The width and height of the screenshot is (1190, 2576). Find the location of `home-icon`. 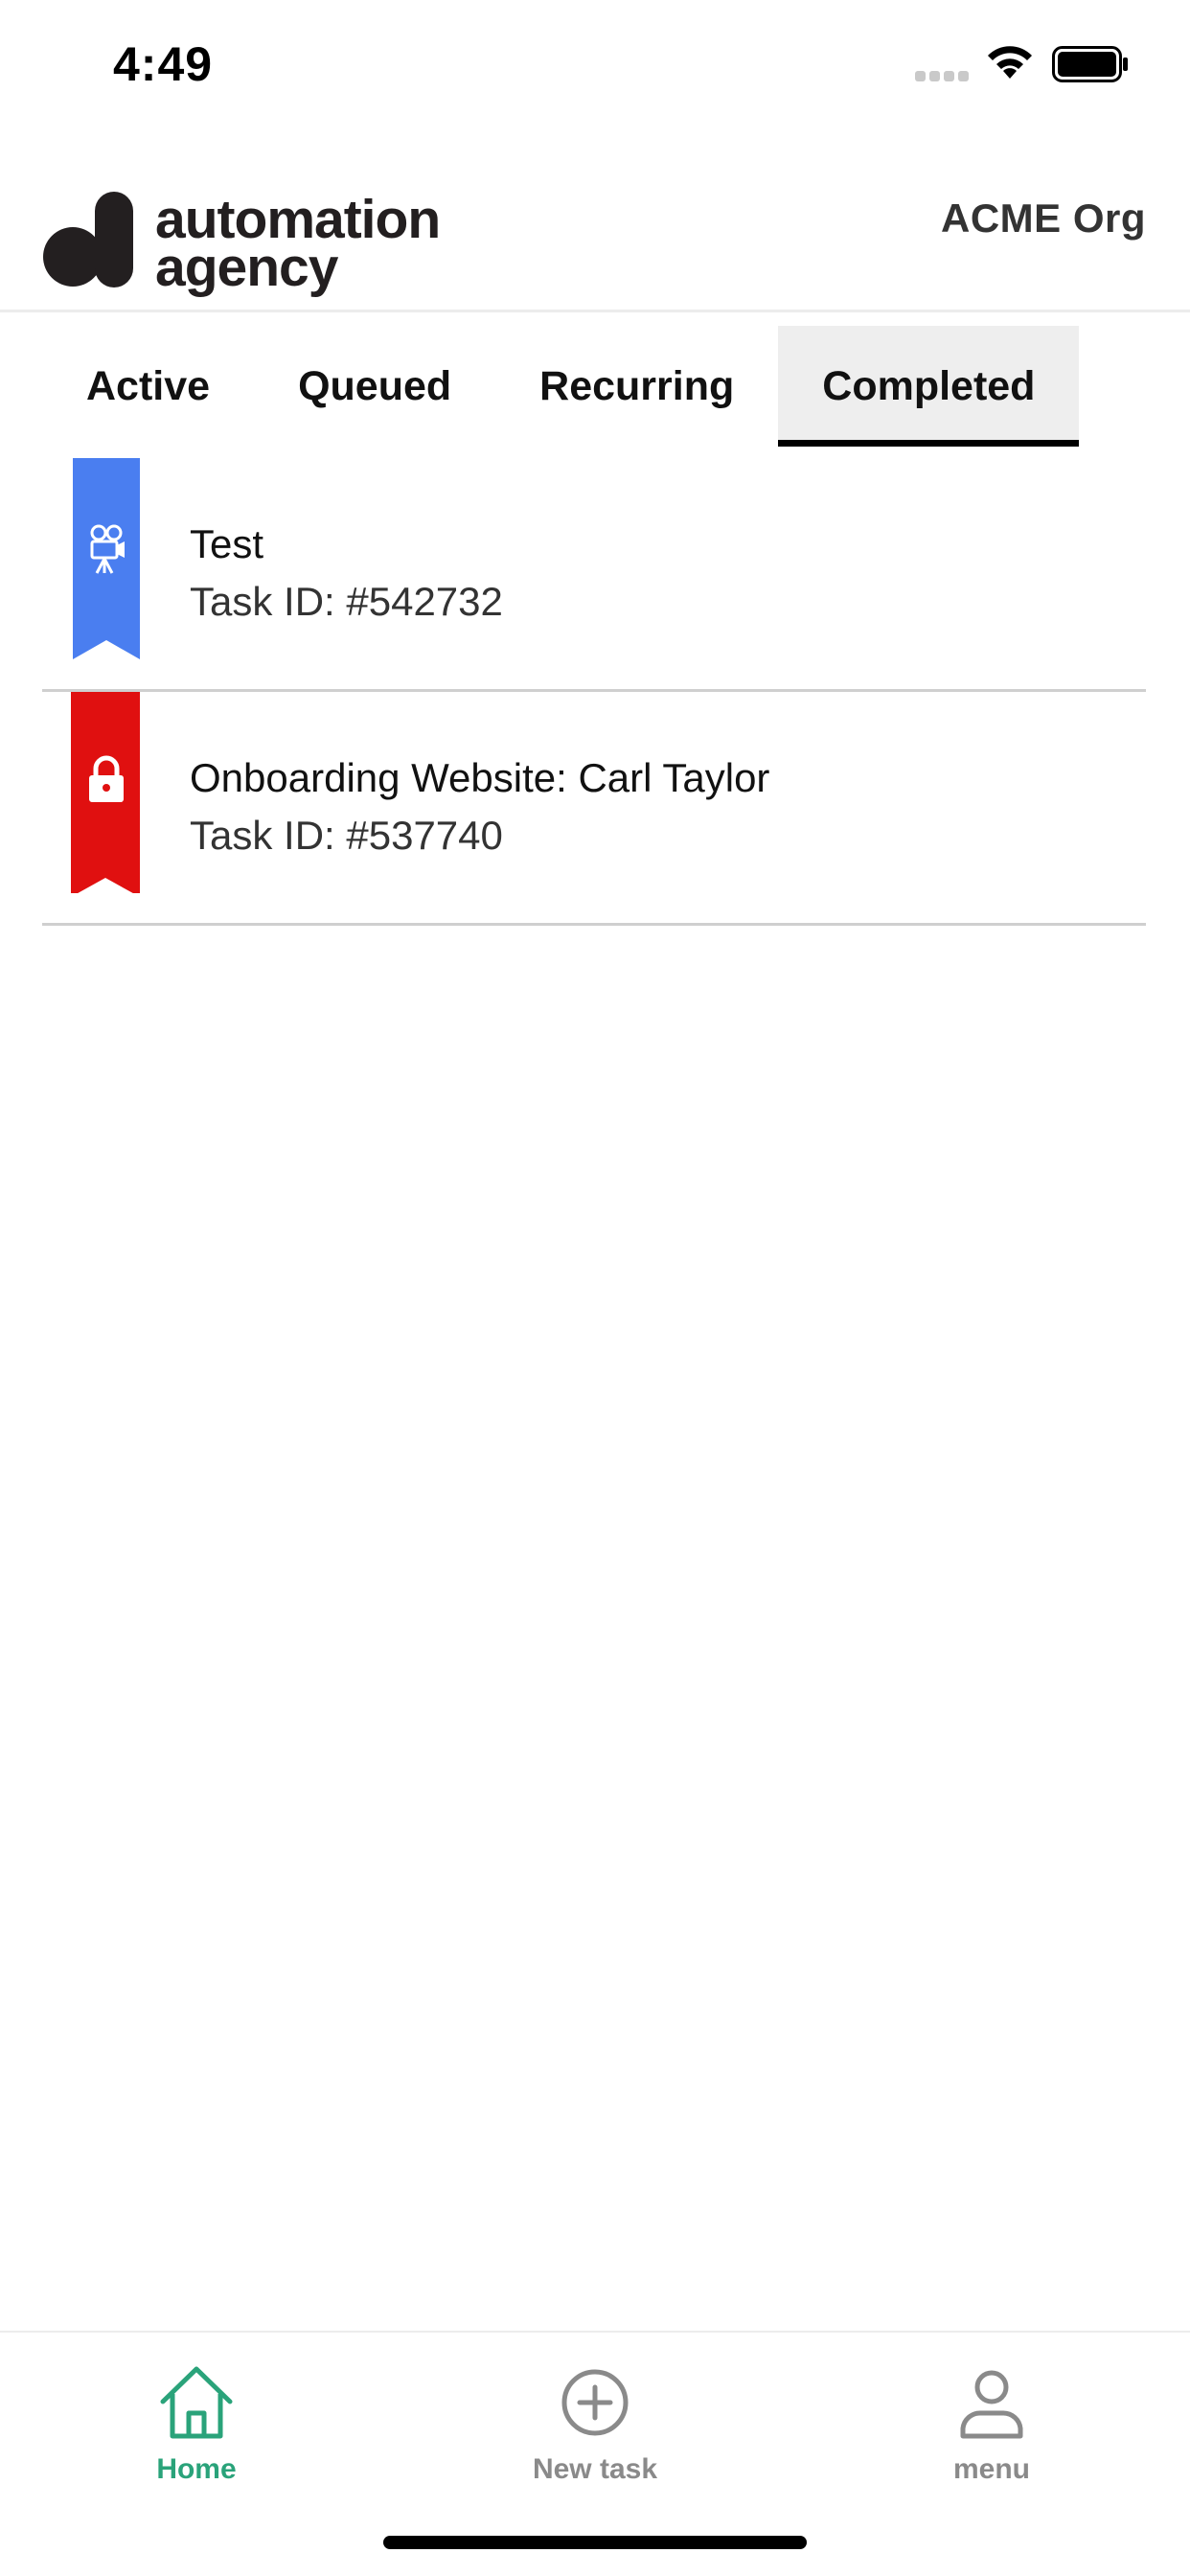

home-icon is located at coordinates (197, 2402).